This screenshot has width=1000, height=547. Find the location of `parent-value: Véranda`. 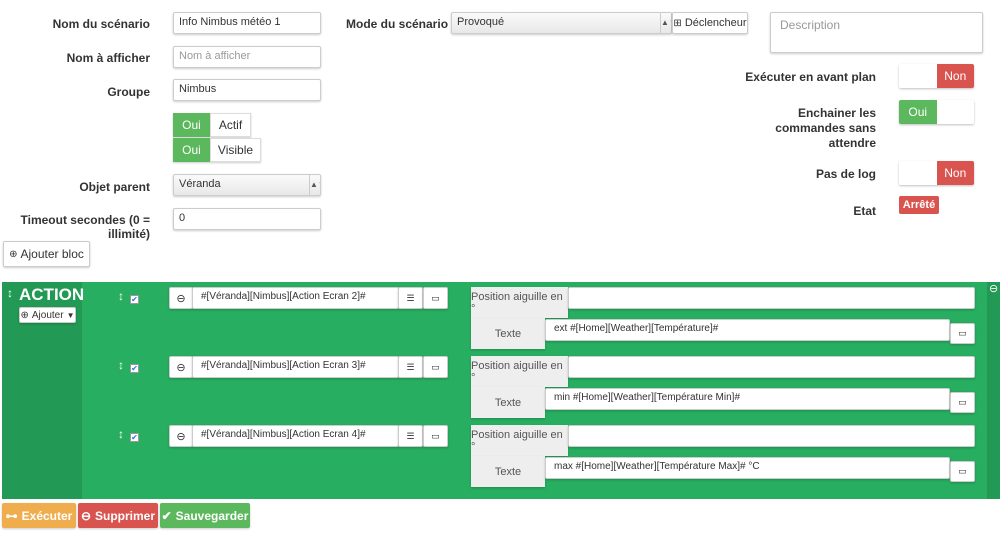

parent-value: Véranda is located at coordinates (200, 184).